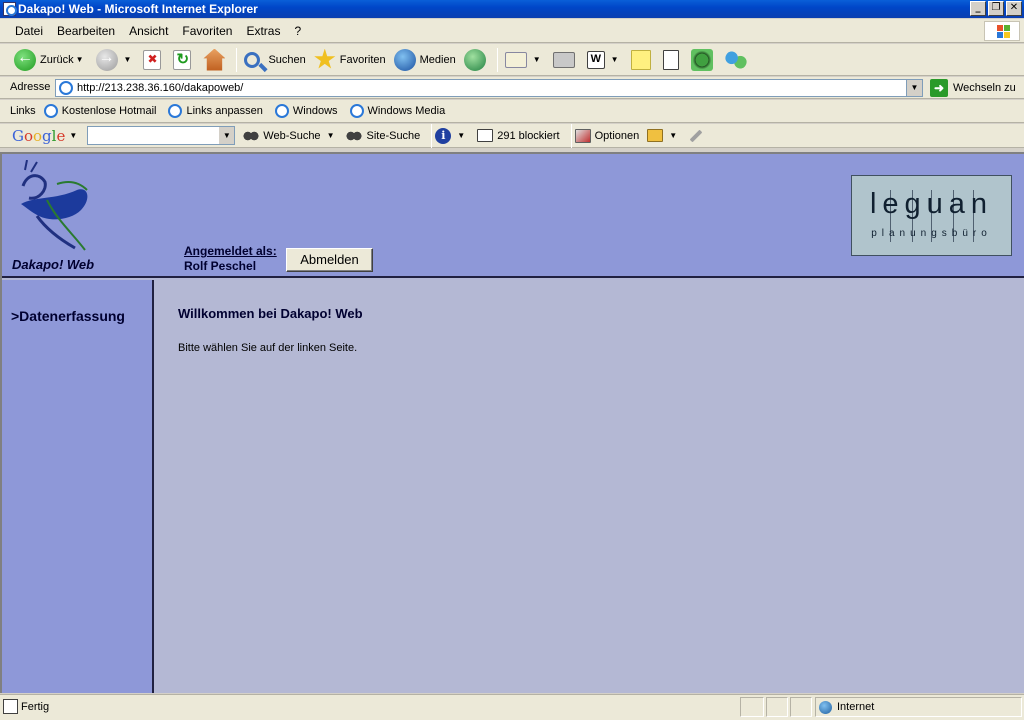  I want to click on highlight-button, so click(698, 135).